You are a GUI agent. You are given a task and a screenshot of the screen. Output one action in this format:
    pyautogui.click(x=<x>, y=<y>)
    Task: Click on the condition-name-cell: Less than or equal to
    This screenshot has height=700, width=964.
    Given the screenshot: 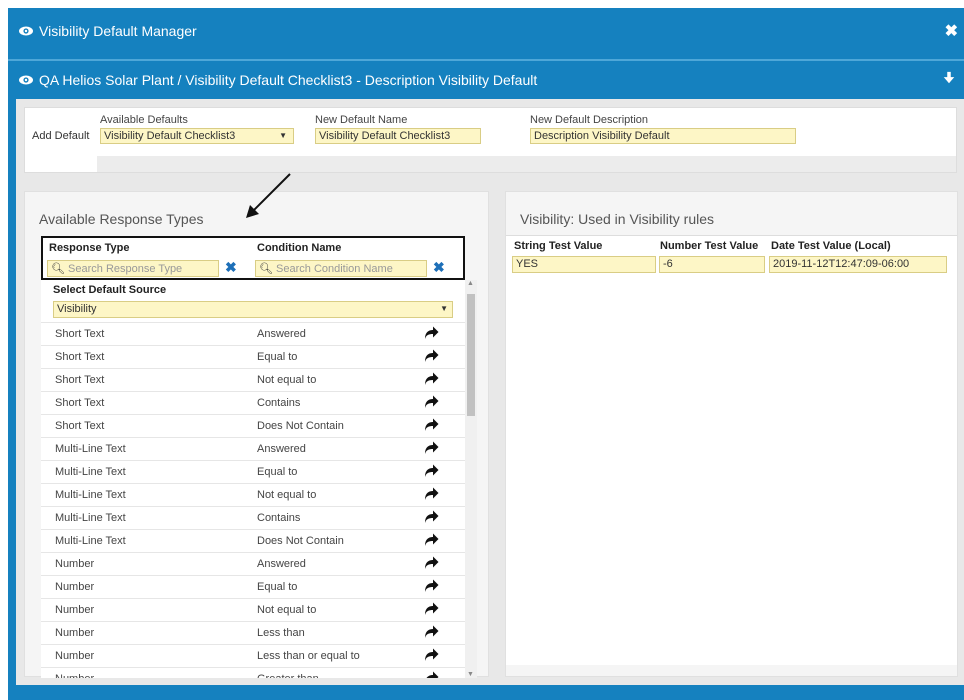 What is the action you would take?
    pyautogui.click(x=308, y=656)
    